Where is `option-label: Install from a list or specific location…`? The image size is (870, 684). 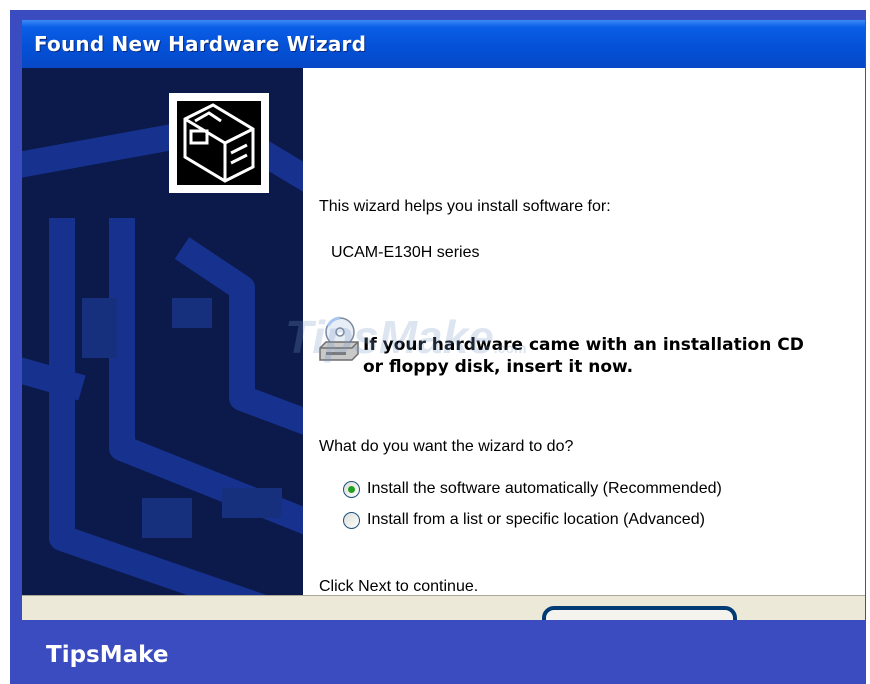
option-label: Install from a list or specific location… is located at coordinates (536, 519).